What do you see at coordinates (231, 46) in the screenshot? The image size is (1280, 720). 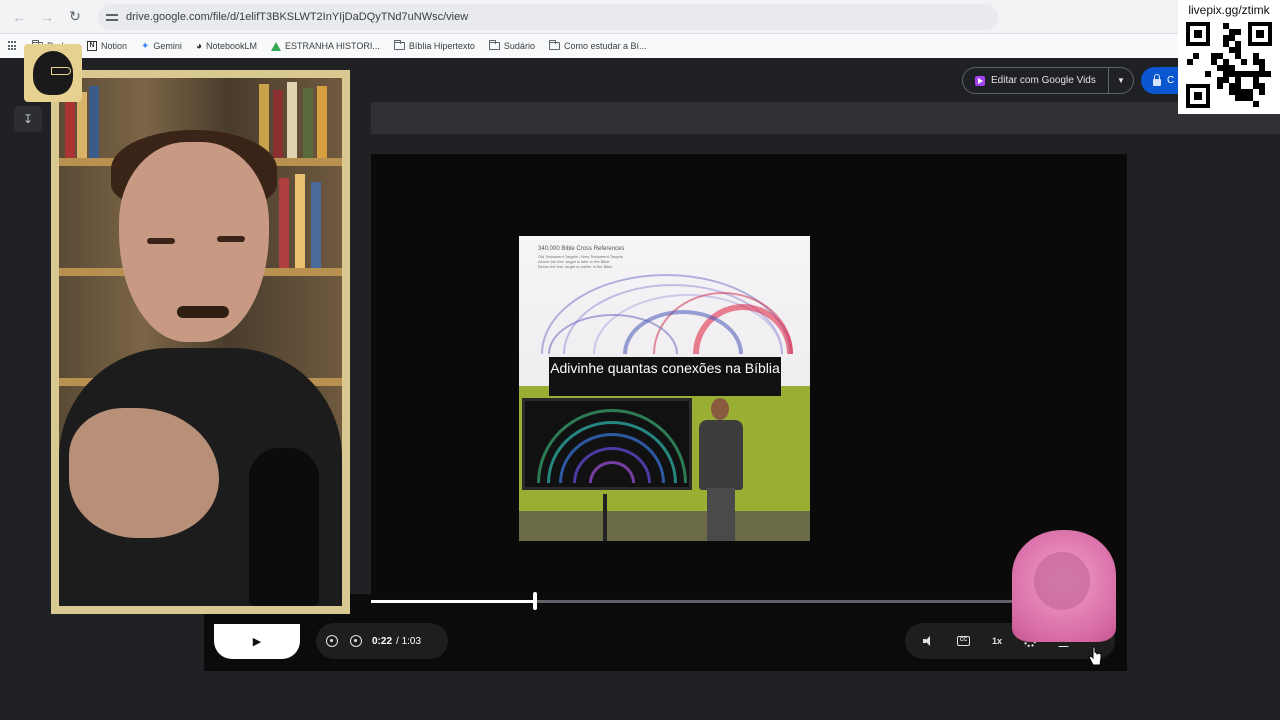 I see `bookmark-label: NotebookLM` at bounding box center [231, 46].